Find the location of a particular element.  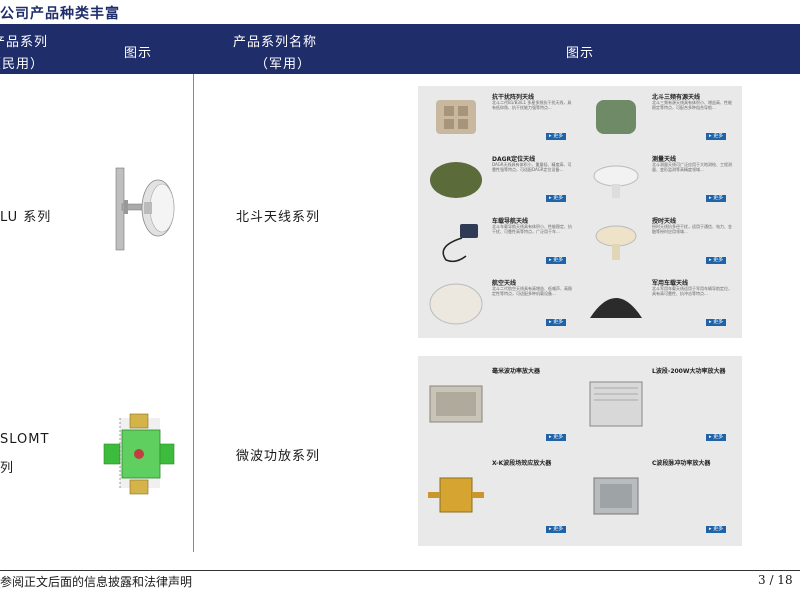

lu-antenna-image is located at coordinates (145, 209).